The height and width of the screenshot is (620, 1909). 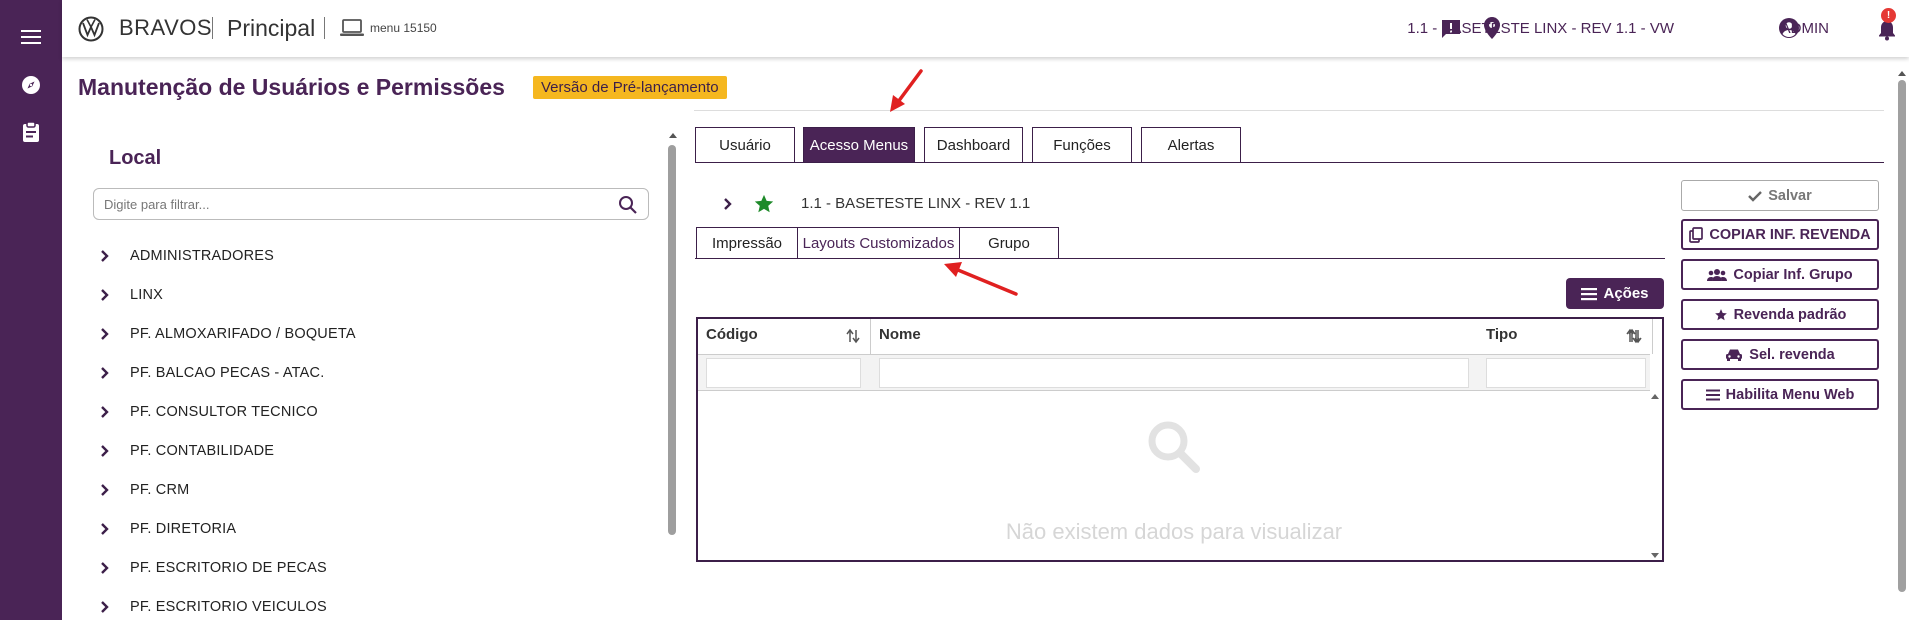 I want to click on tree-item: PF. ALMOXARIFADO / BOQUETA, so click(x=370, y=333).